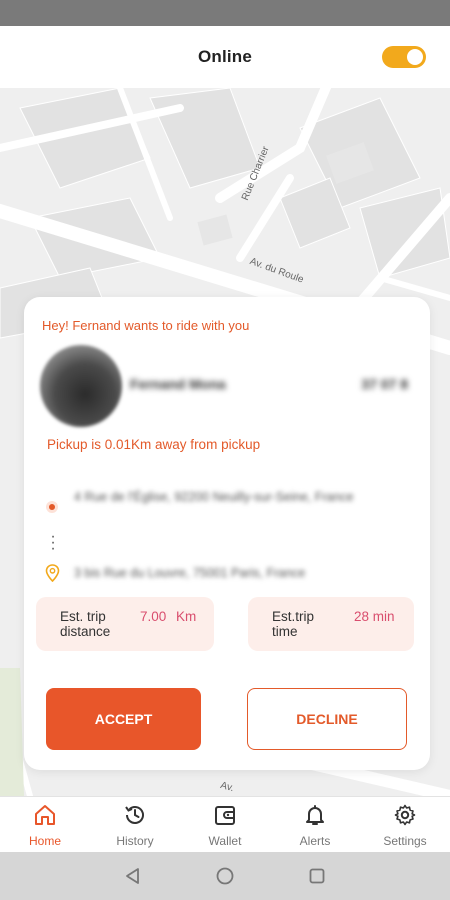  I want to click on app-header: Online, so click(225, 57).